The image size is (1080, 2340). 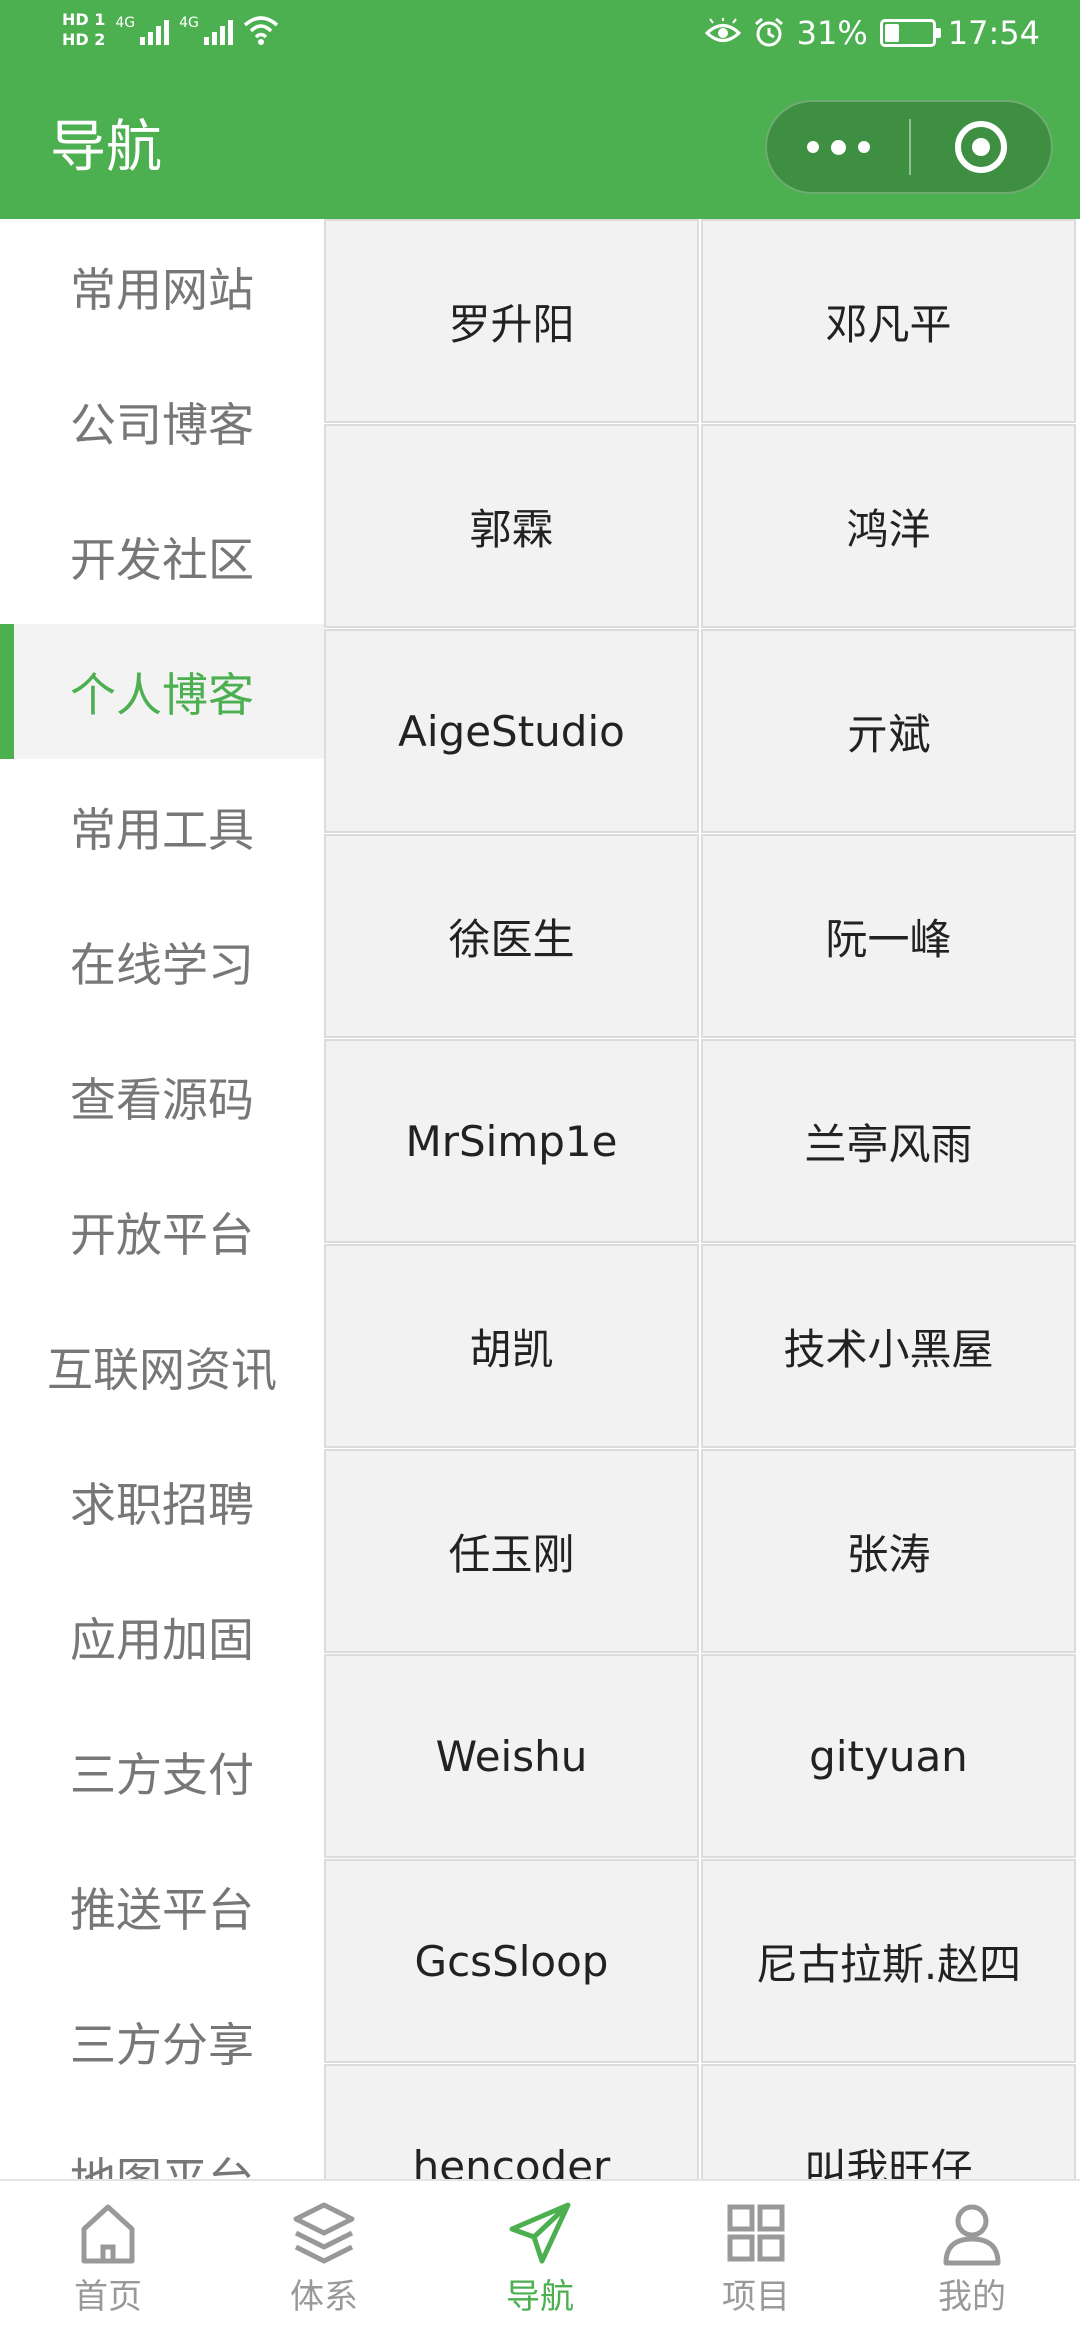 I want to click on sidebar-item-label: 常用工具, so click(x=162, y=829).